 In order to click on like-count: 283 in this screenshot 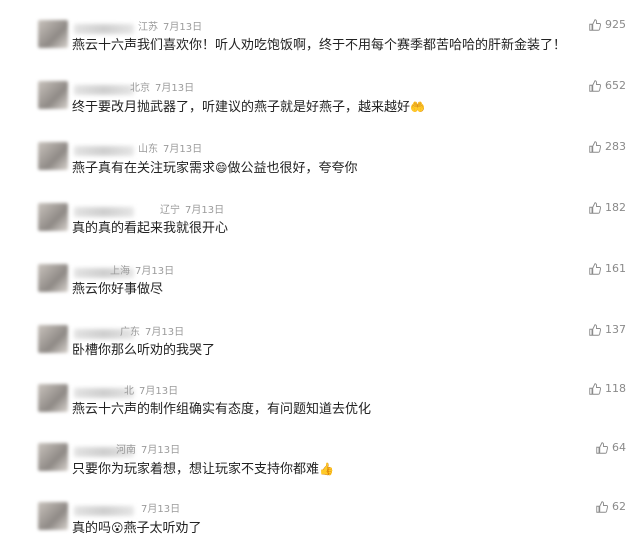, I will do `click(615, 146)`.